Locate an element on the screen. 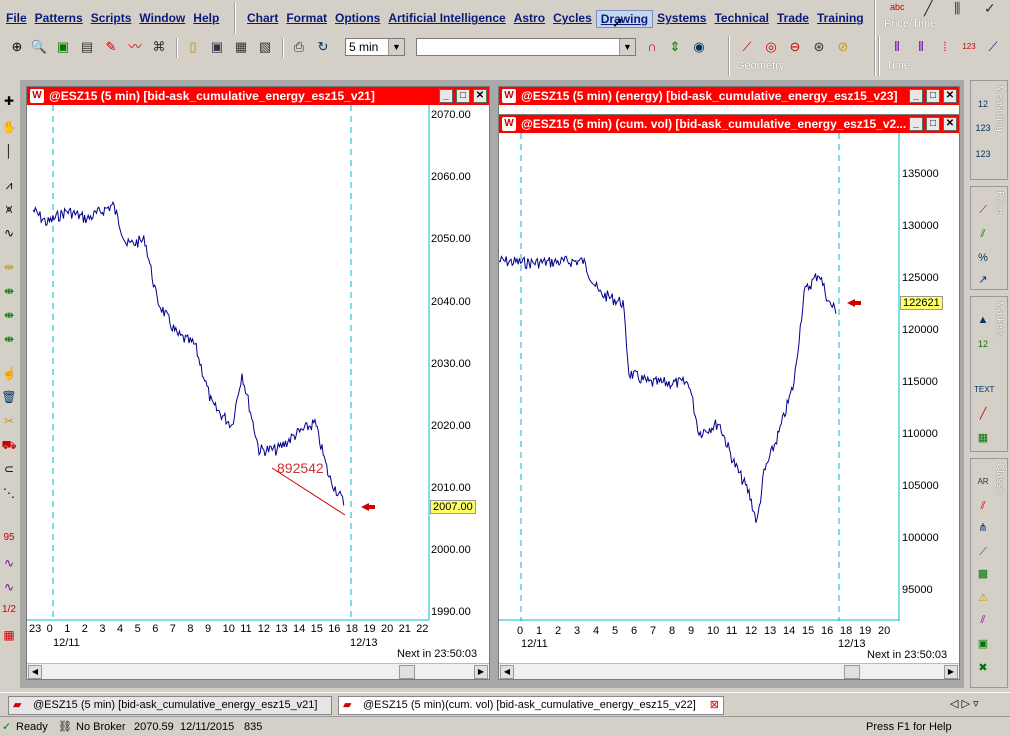  line-icon: ∿ is located at coordinates (9, 233).